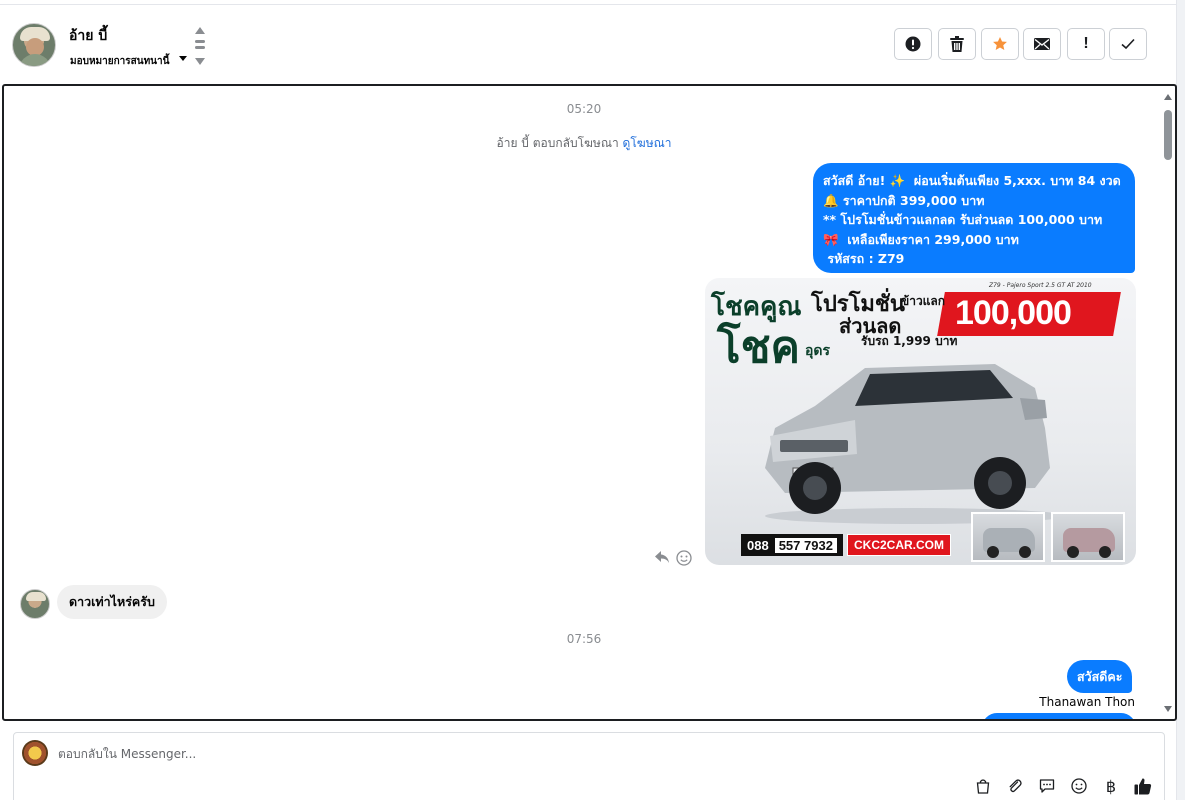 The width and height of the screenshot is (1185, 800). Describe the element at coordinates (915, 444) in the screenshot. I see `suv-car-illustration` at that location.